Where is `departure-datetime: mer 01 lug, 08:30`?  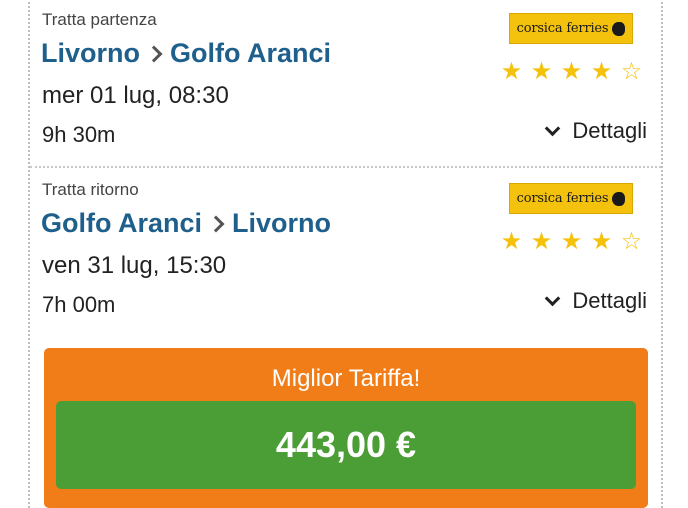
departure-datetime: mer 01 lug, 08:30 is located at coordinates (135, 95).